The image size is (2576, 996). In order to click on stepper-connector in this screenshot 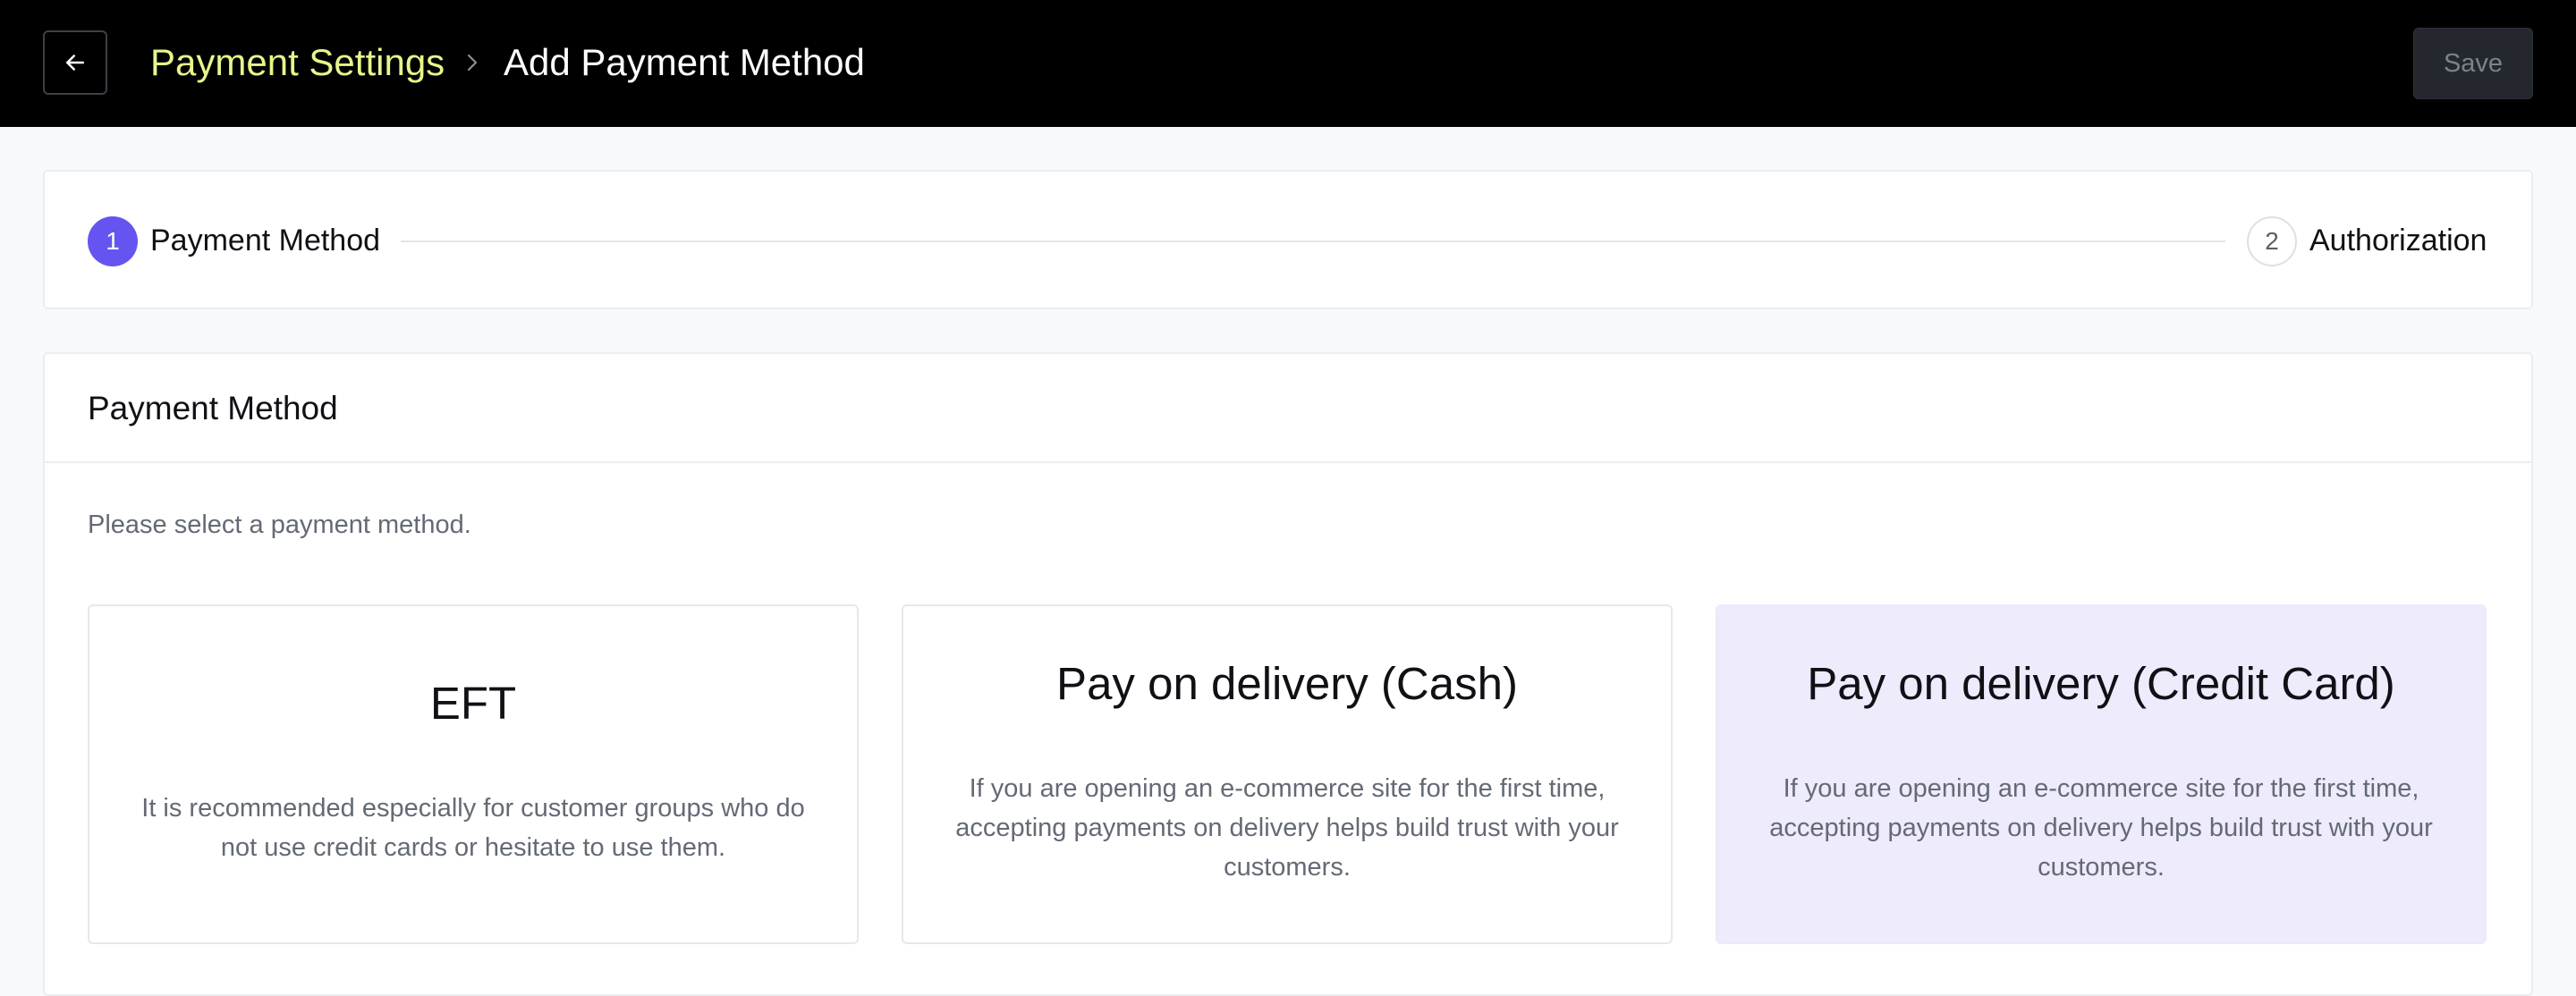, I will do `click(1313, 241)`.